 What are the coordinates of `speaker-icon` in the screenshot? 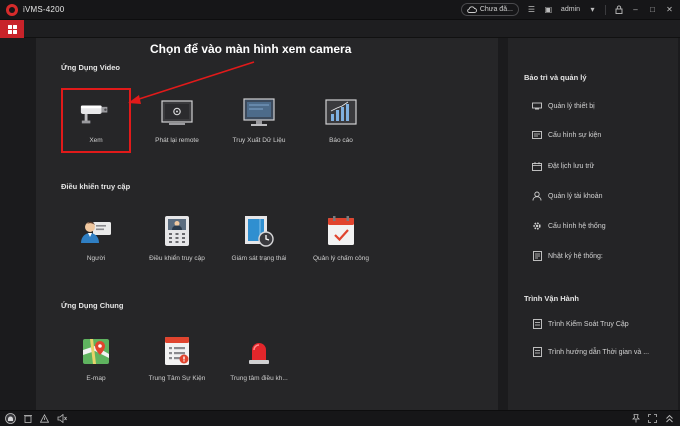 It's located at (62, 418).